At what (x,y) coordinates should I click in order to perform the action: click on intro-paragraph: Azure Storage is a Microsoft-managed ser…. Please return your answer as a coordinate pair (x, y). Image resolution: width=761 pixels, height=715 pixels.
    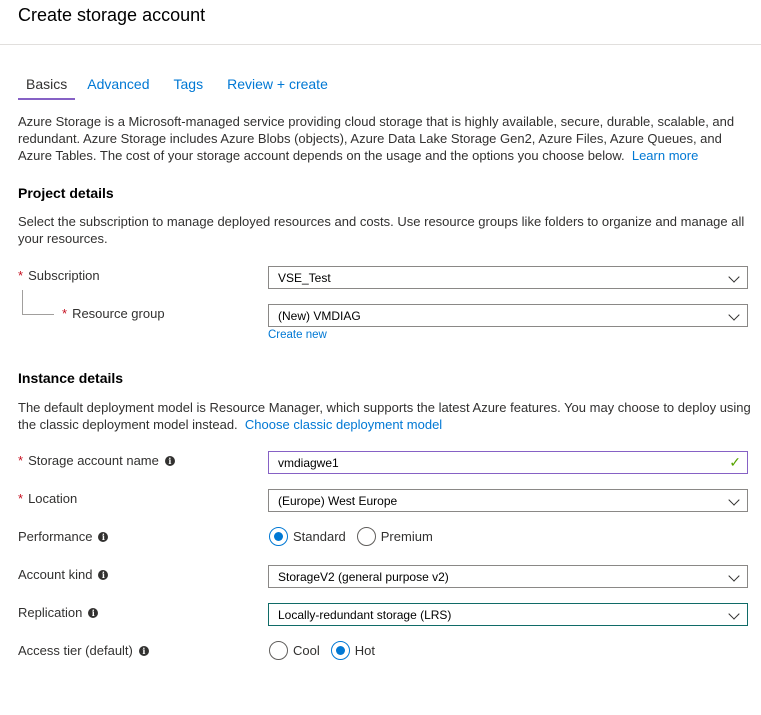
    Looking at the image, I should click on (385, 138).